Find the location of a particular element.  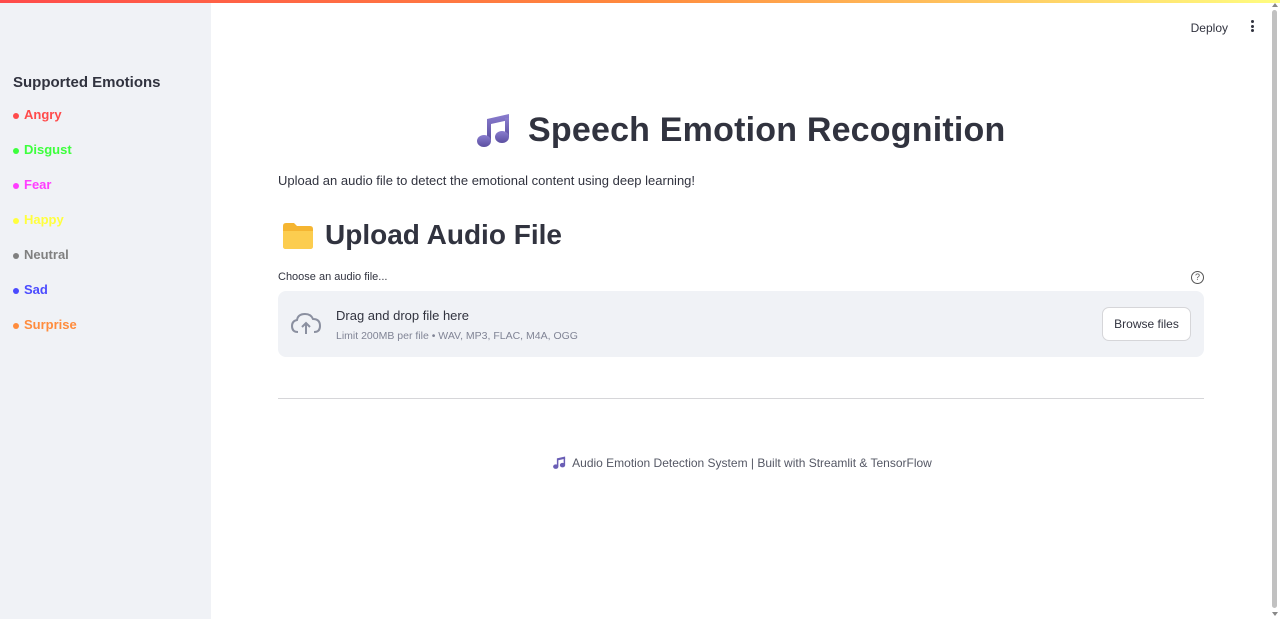

scrollbar-thumb is located at coordinates (1274, 309).